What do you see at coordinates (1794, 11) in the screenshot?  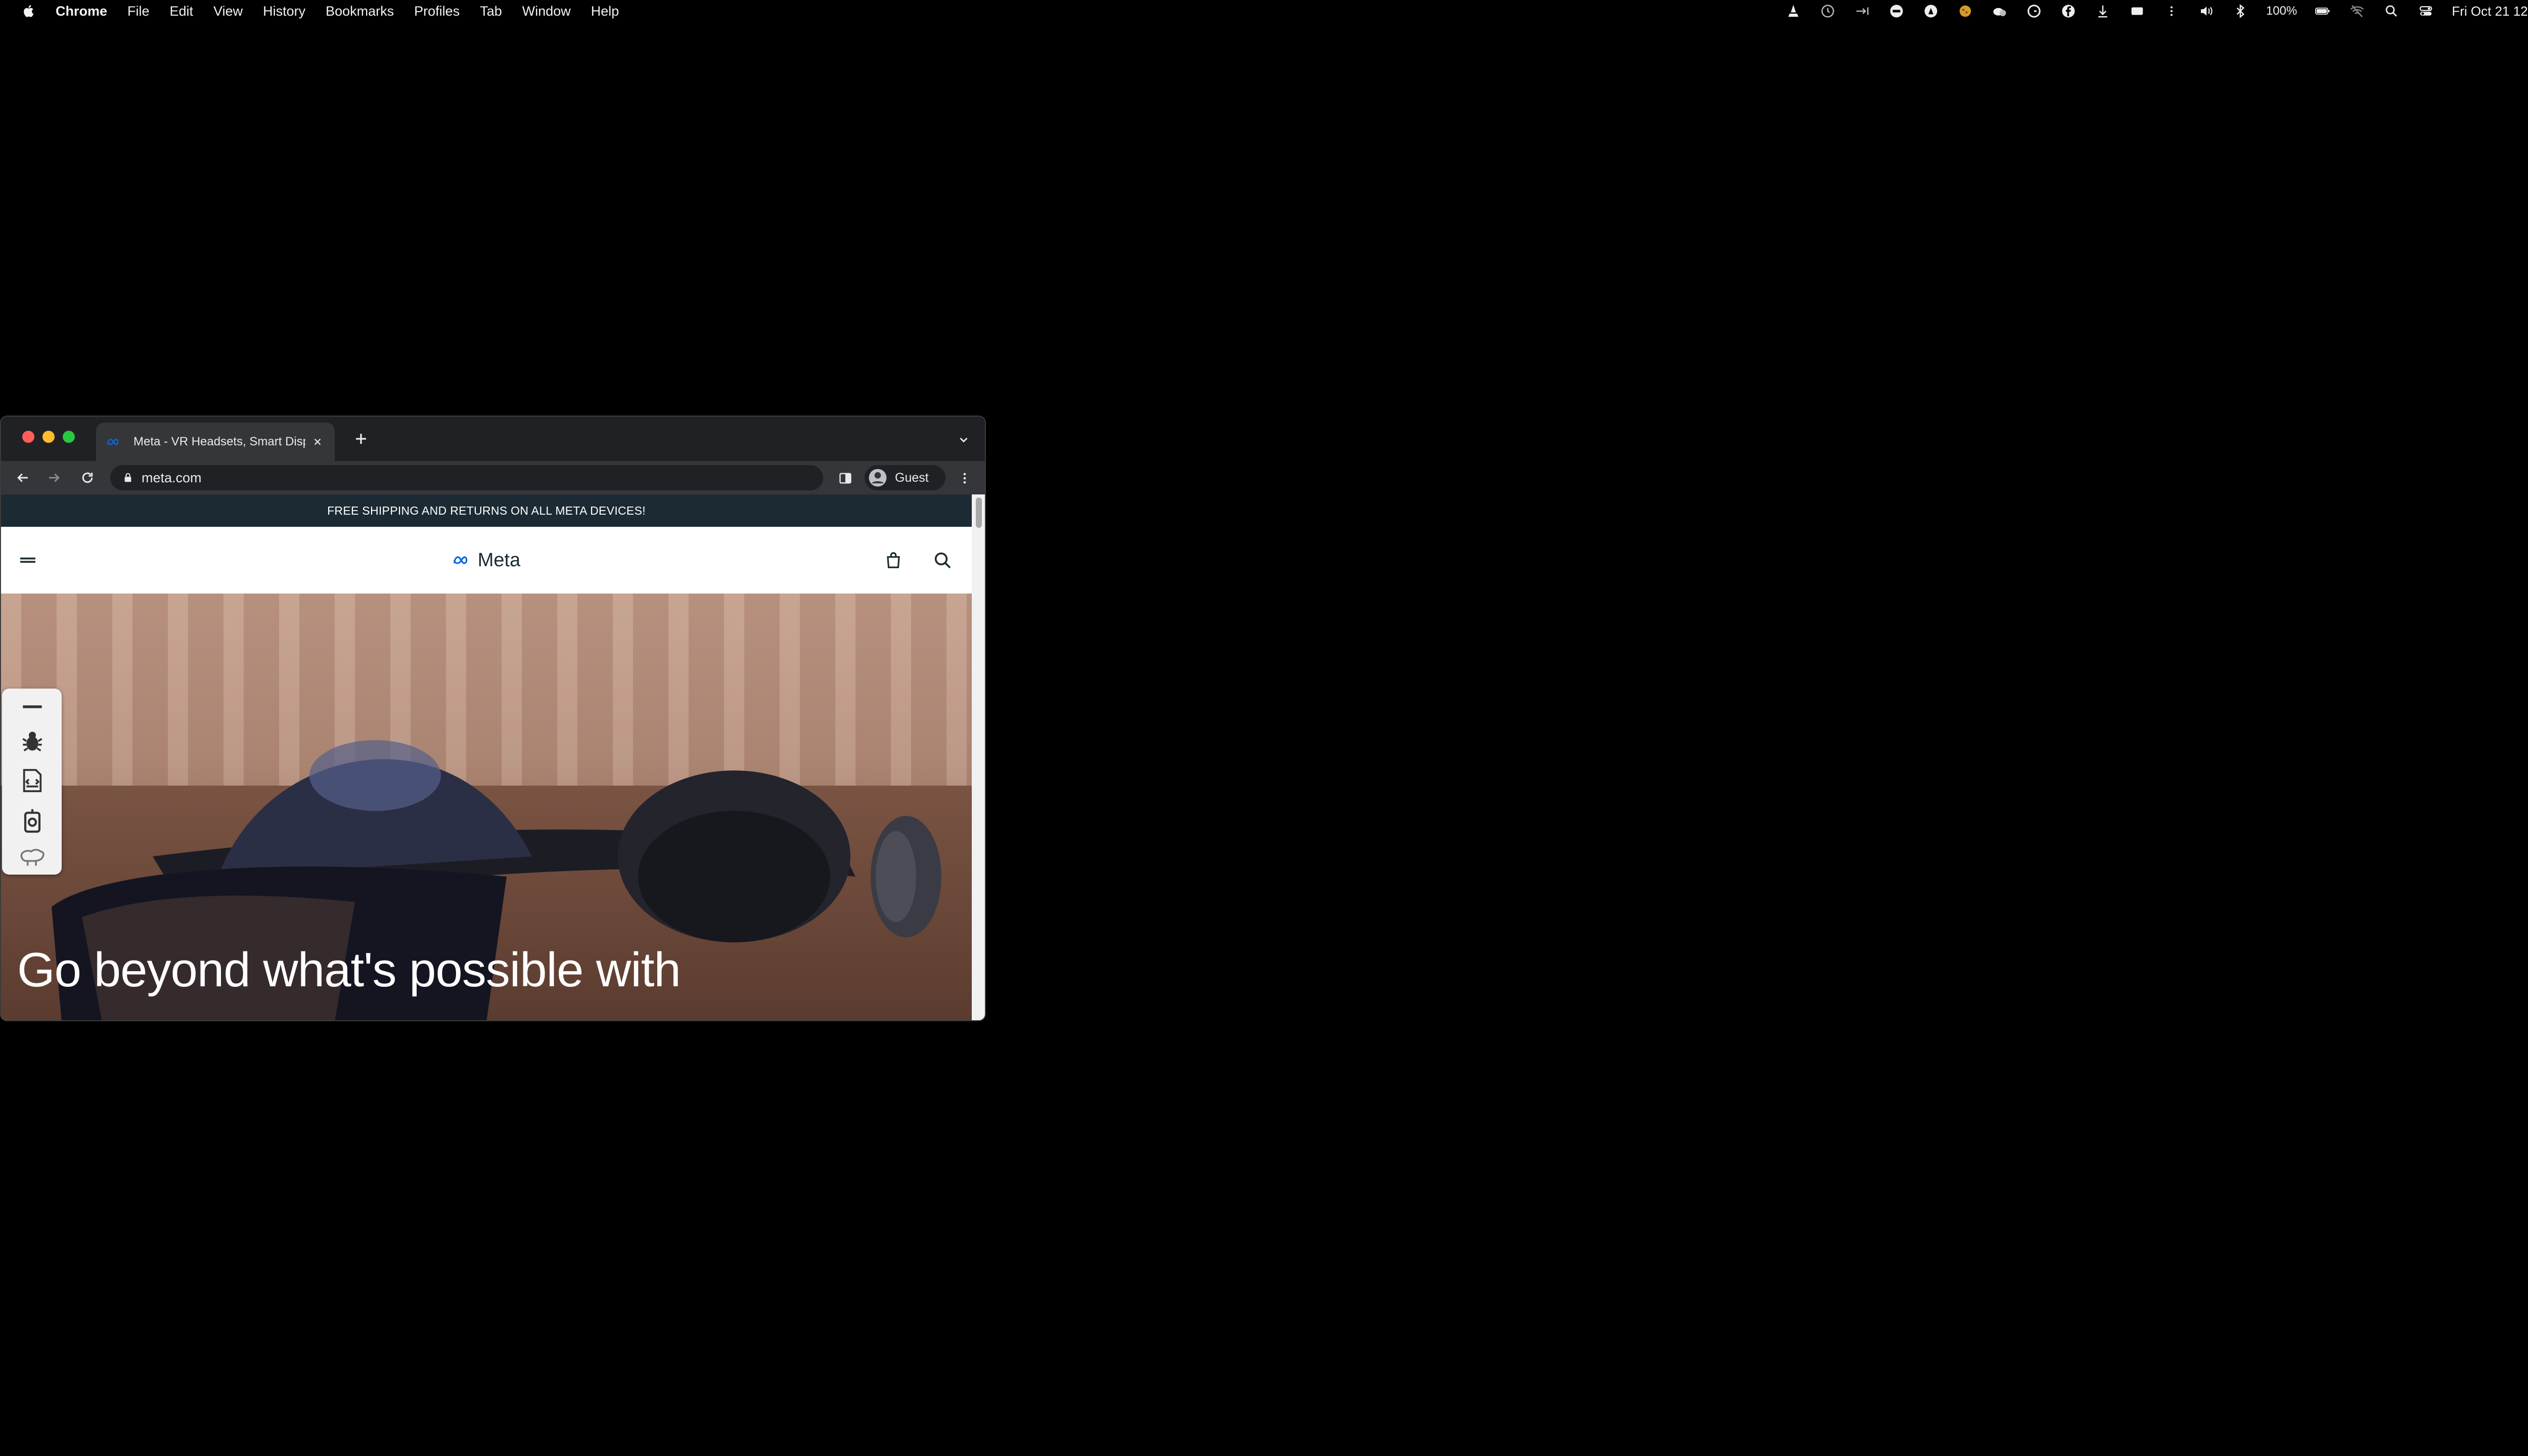 I see `vlc-icon` at bounding box center [1794, 11].